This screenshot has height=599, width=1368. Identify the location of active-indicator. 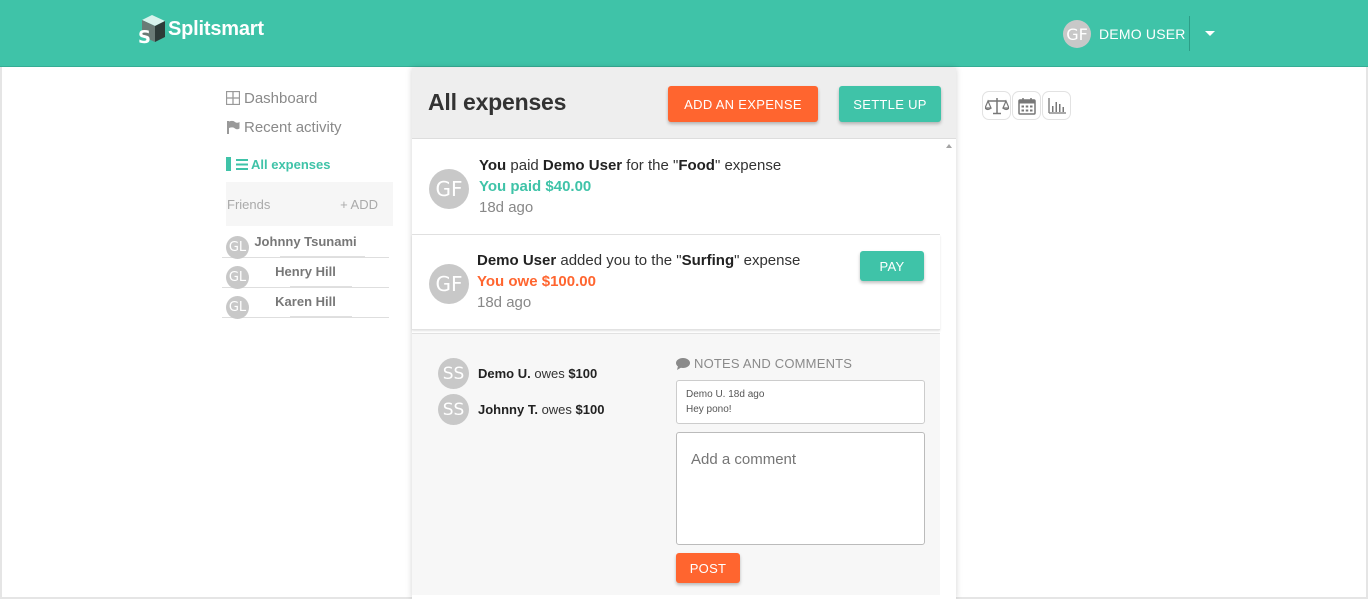
(228, 164).